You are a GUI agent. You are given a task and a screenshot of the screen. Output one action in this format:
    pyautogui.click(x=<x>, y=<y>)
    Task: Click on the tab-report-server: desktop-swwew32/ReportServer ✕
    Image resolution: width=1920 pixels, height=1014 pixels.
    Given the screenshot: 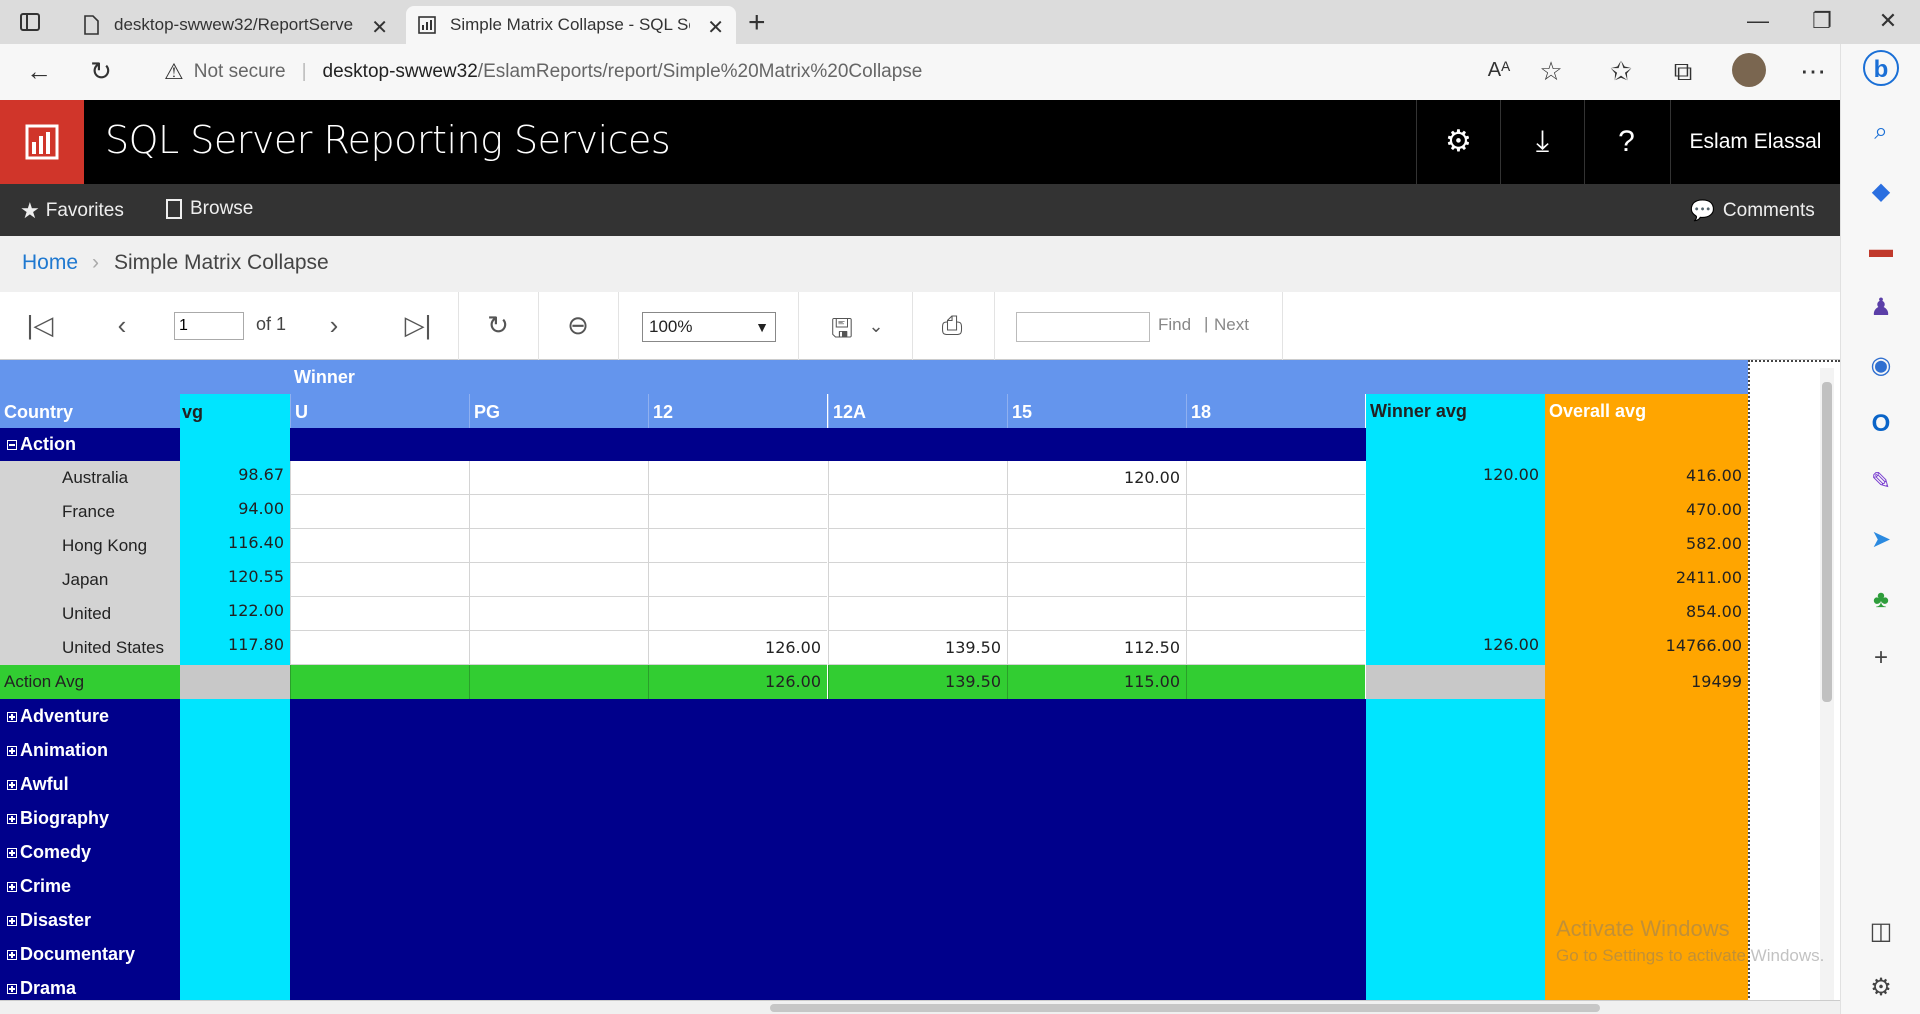 What is the action you would take?
    pyautogui.click(x=235, y=25)
    